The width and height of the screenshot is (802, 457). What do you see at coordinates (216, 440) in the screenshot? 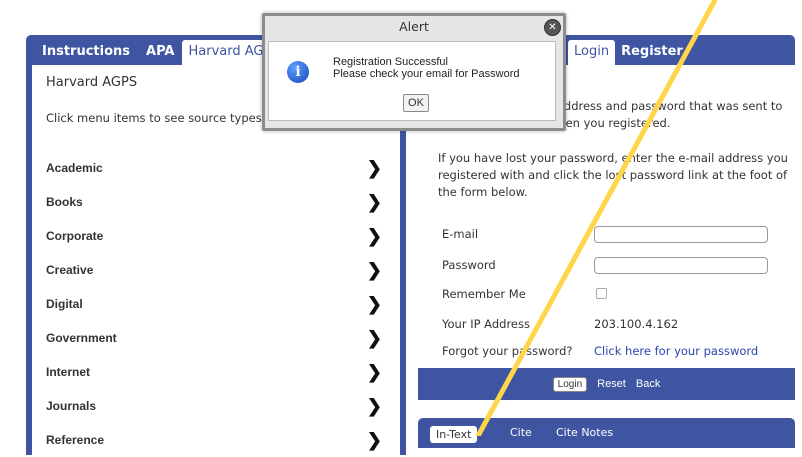
I see `menu-item-reference: Reference ❯` at bounding box center [216, 440].